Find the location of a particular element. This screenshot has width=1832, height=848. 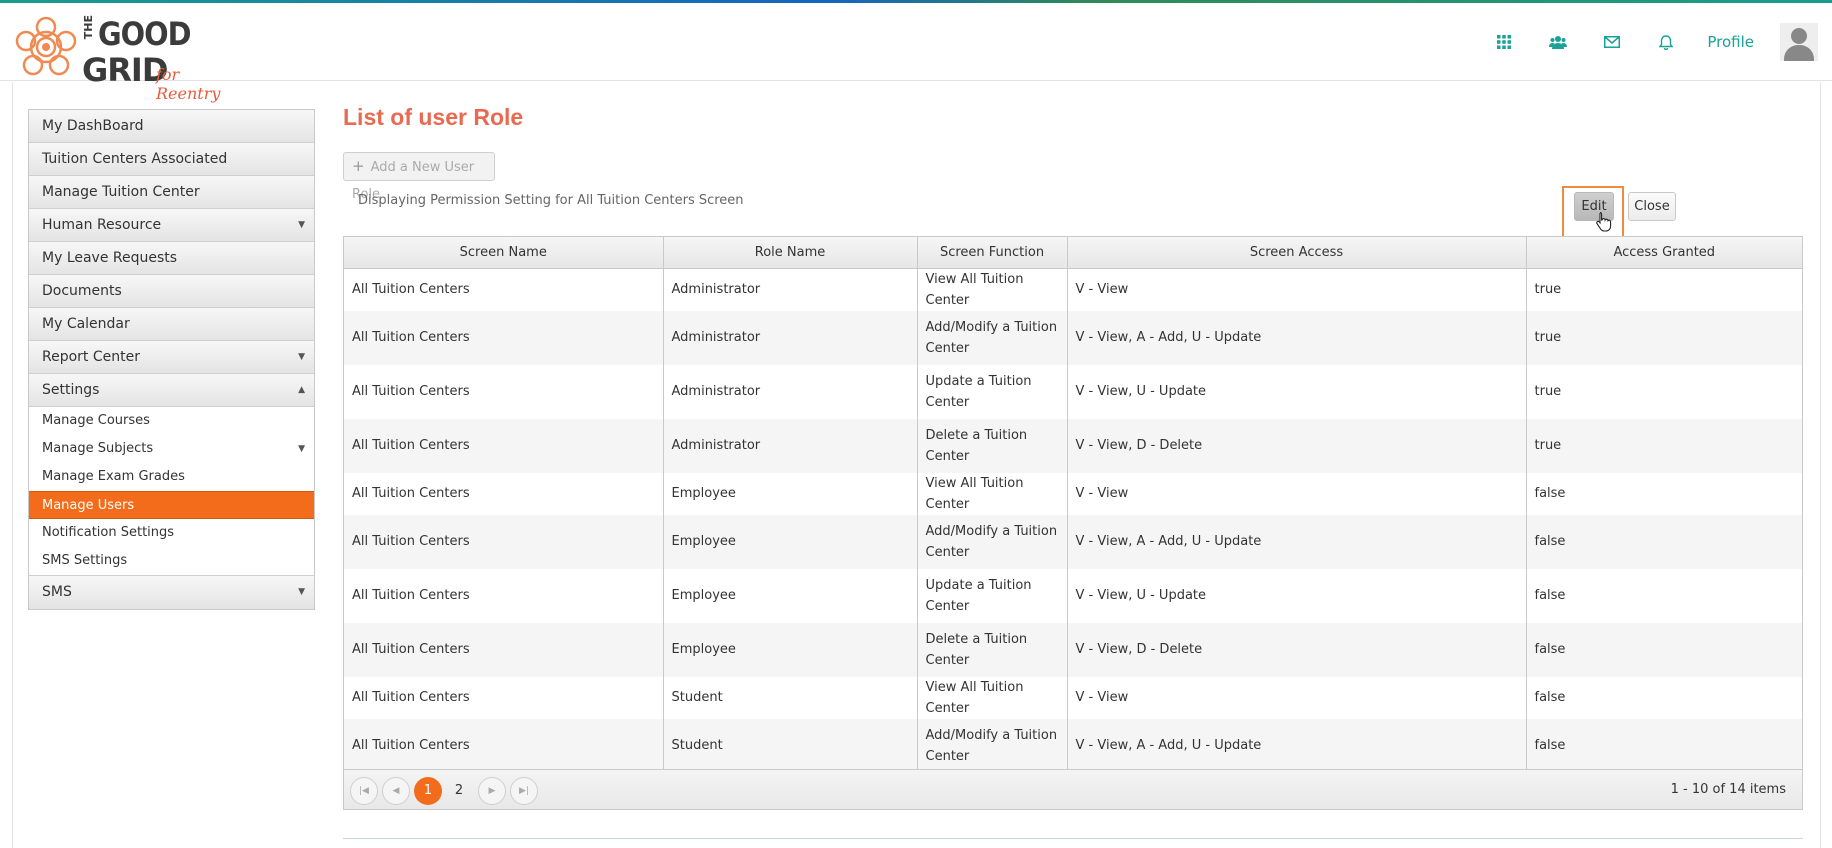

sidebar-item-label: Tuition Centers Associated is located at coordinates (135, 159).